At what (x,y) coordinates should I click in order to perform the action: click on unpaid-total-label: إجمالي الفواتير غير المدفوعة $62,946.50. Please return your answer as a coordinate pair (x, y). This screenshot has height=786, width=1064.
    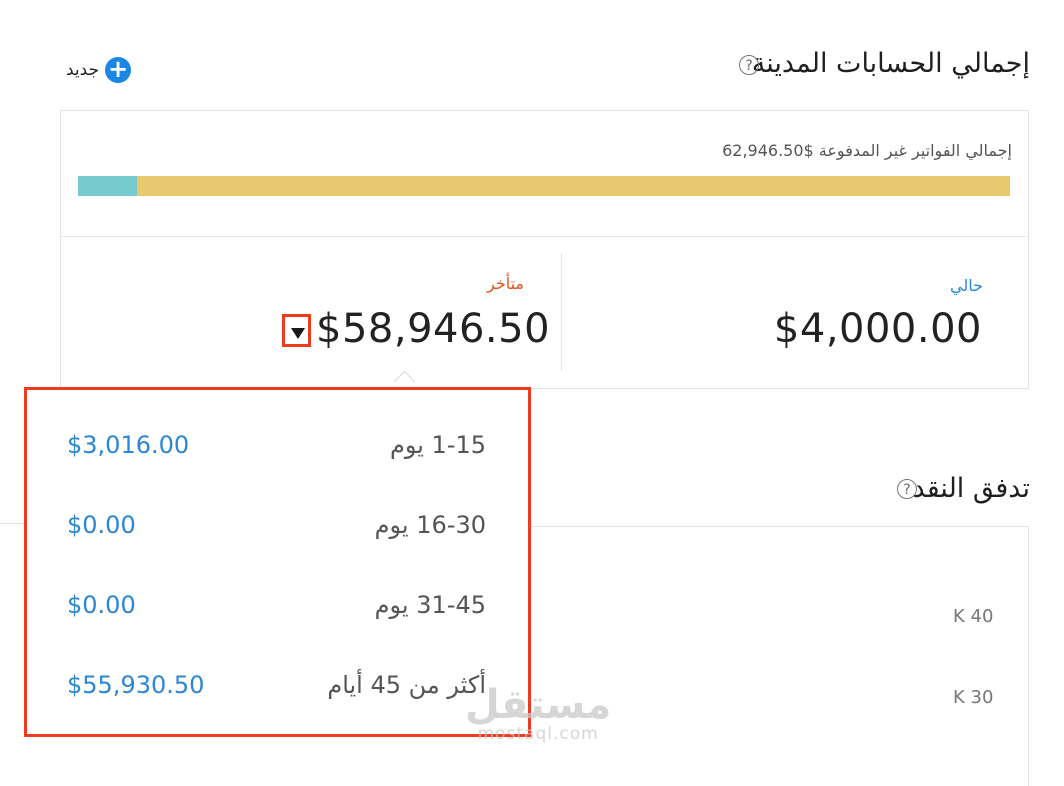
    Looking at the image, I should click on (867, 150).